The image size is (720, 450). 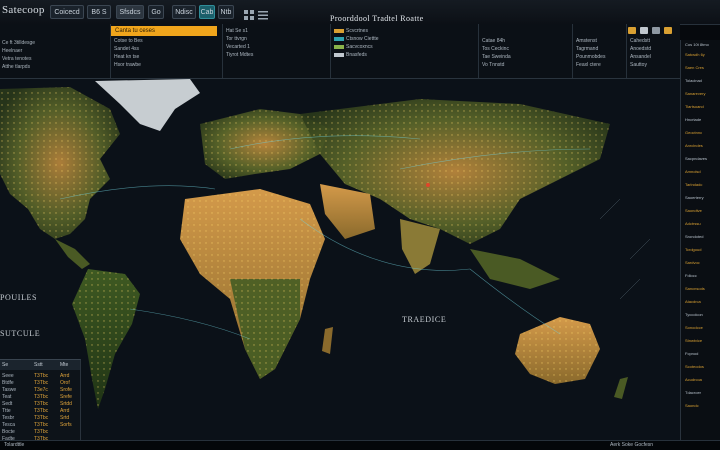 I want to click on new-zealand, so click(x=621, y=388).